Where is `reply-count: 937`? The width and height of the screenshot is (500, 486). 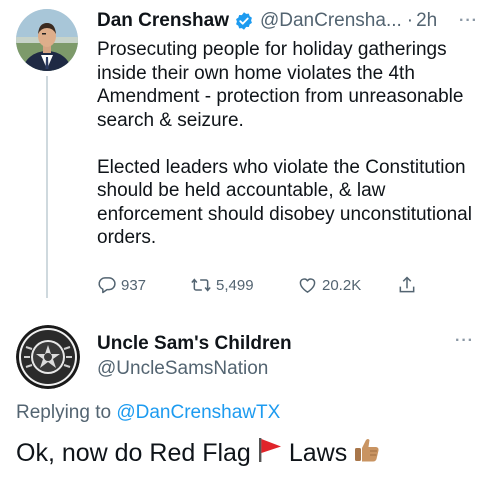 reply-count: 937 is located at coordinates (134, 285).